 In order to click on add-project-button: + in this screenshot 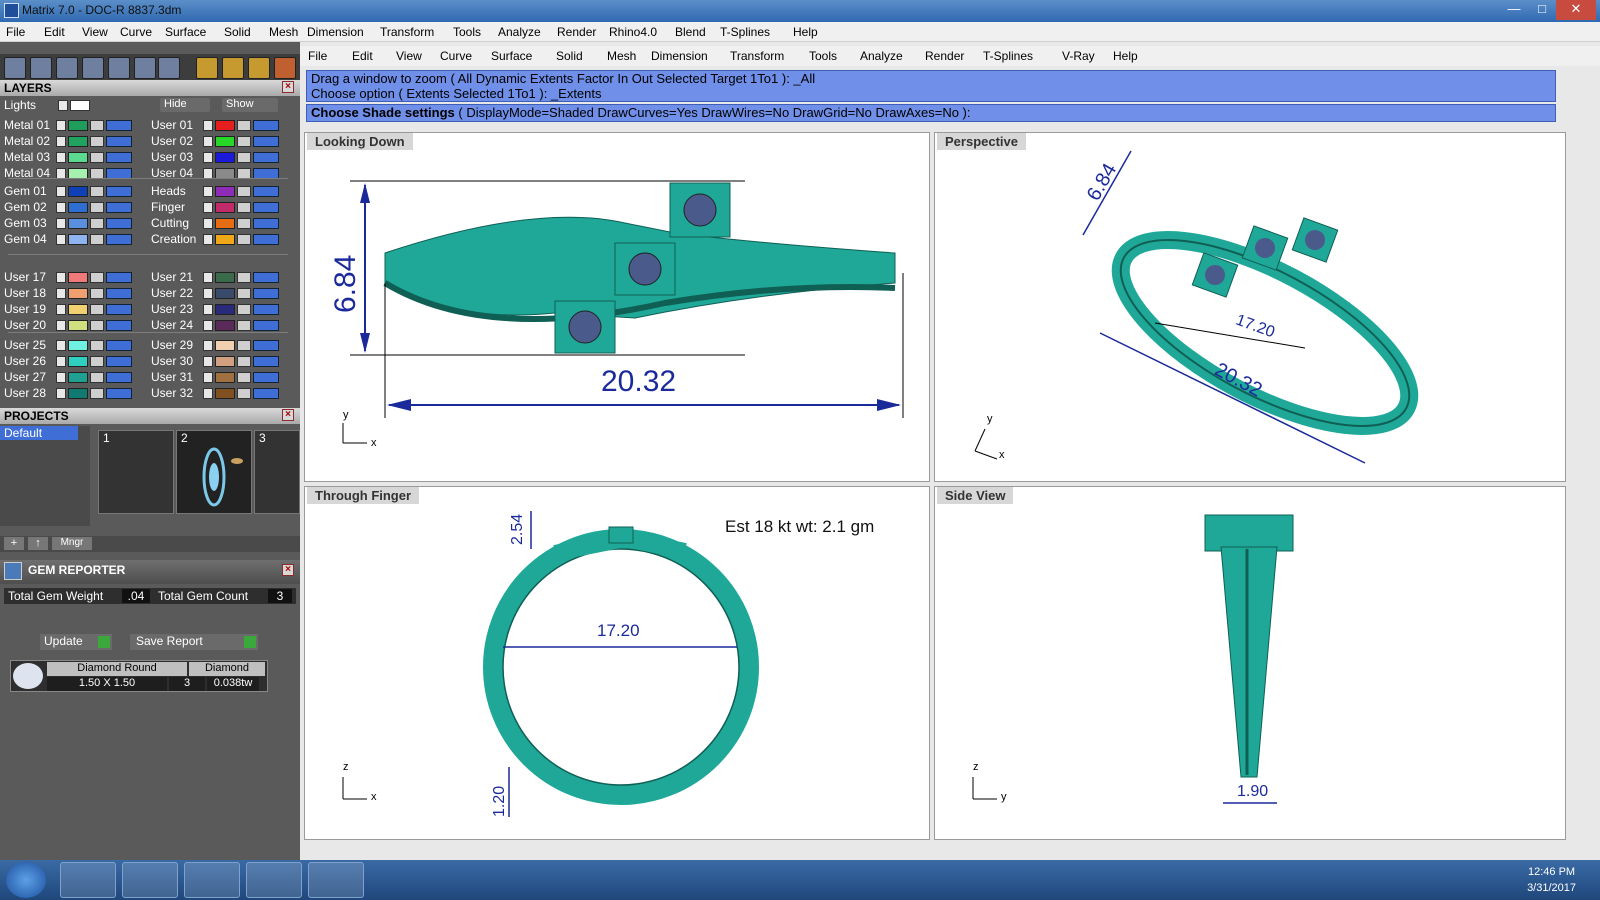, I will do `click(14, 543)`.